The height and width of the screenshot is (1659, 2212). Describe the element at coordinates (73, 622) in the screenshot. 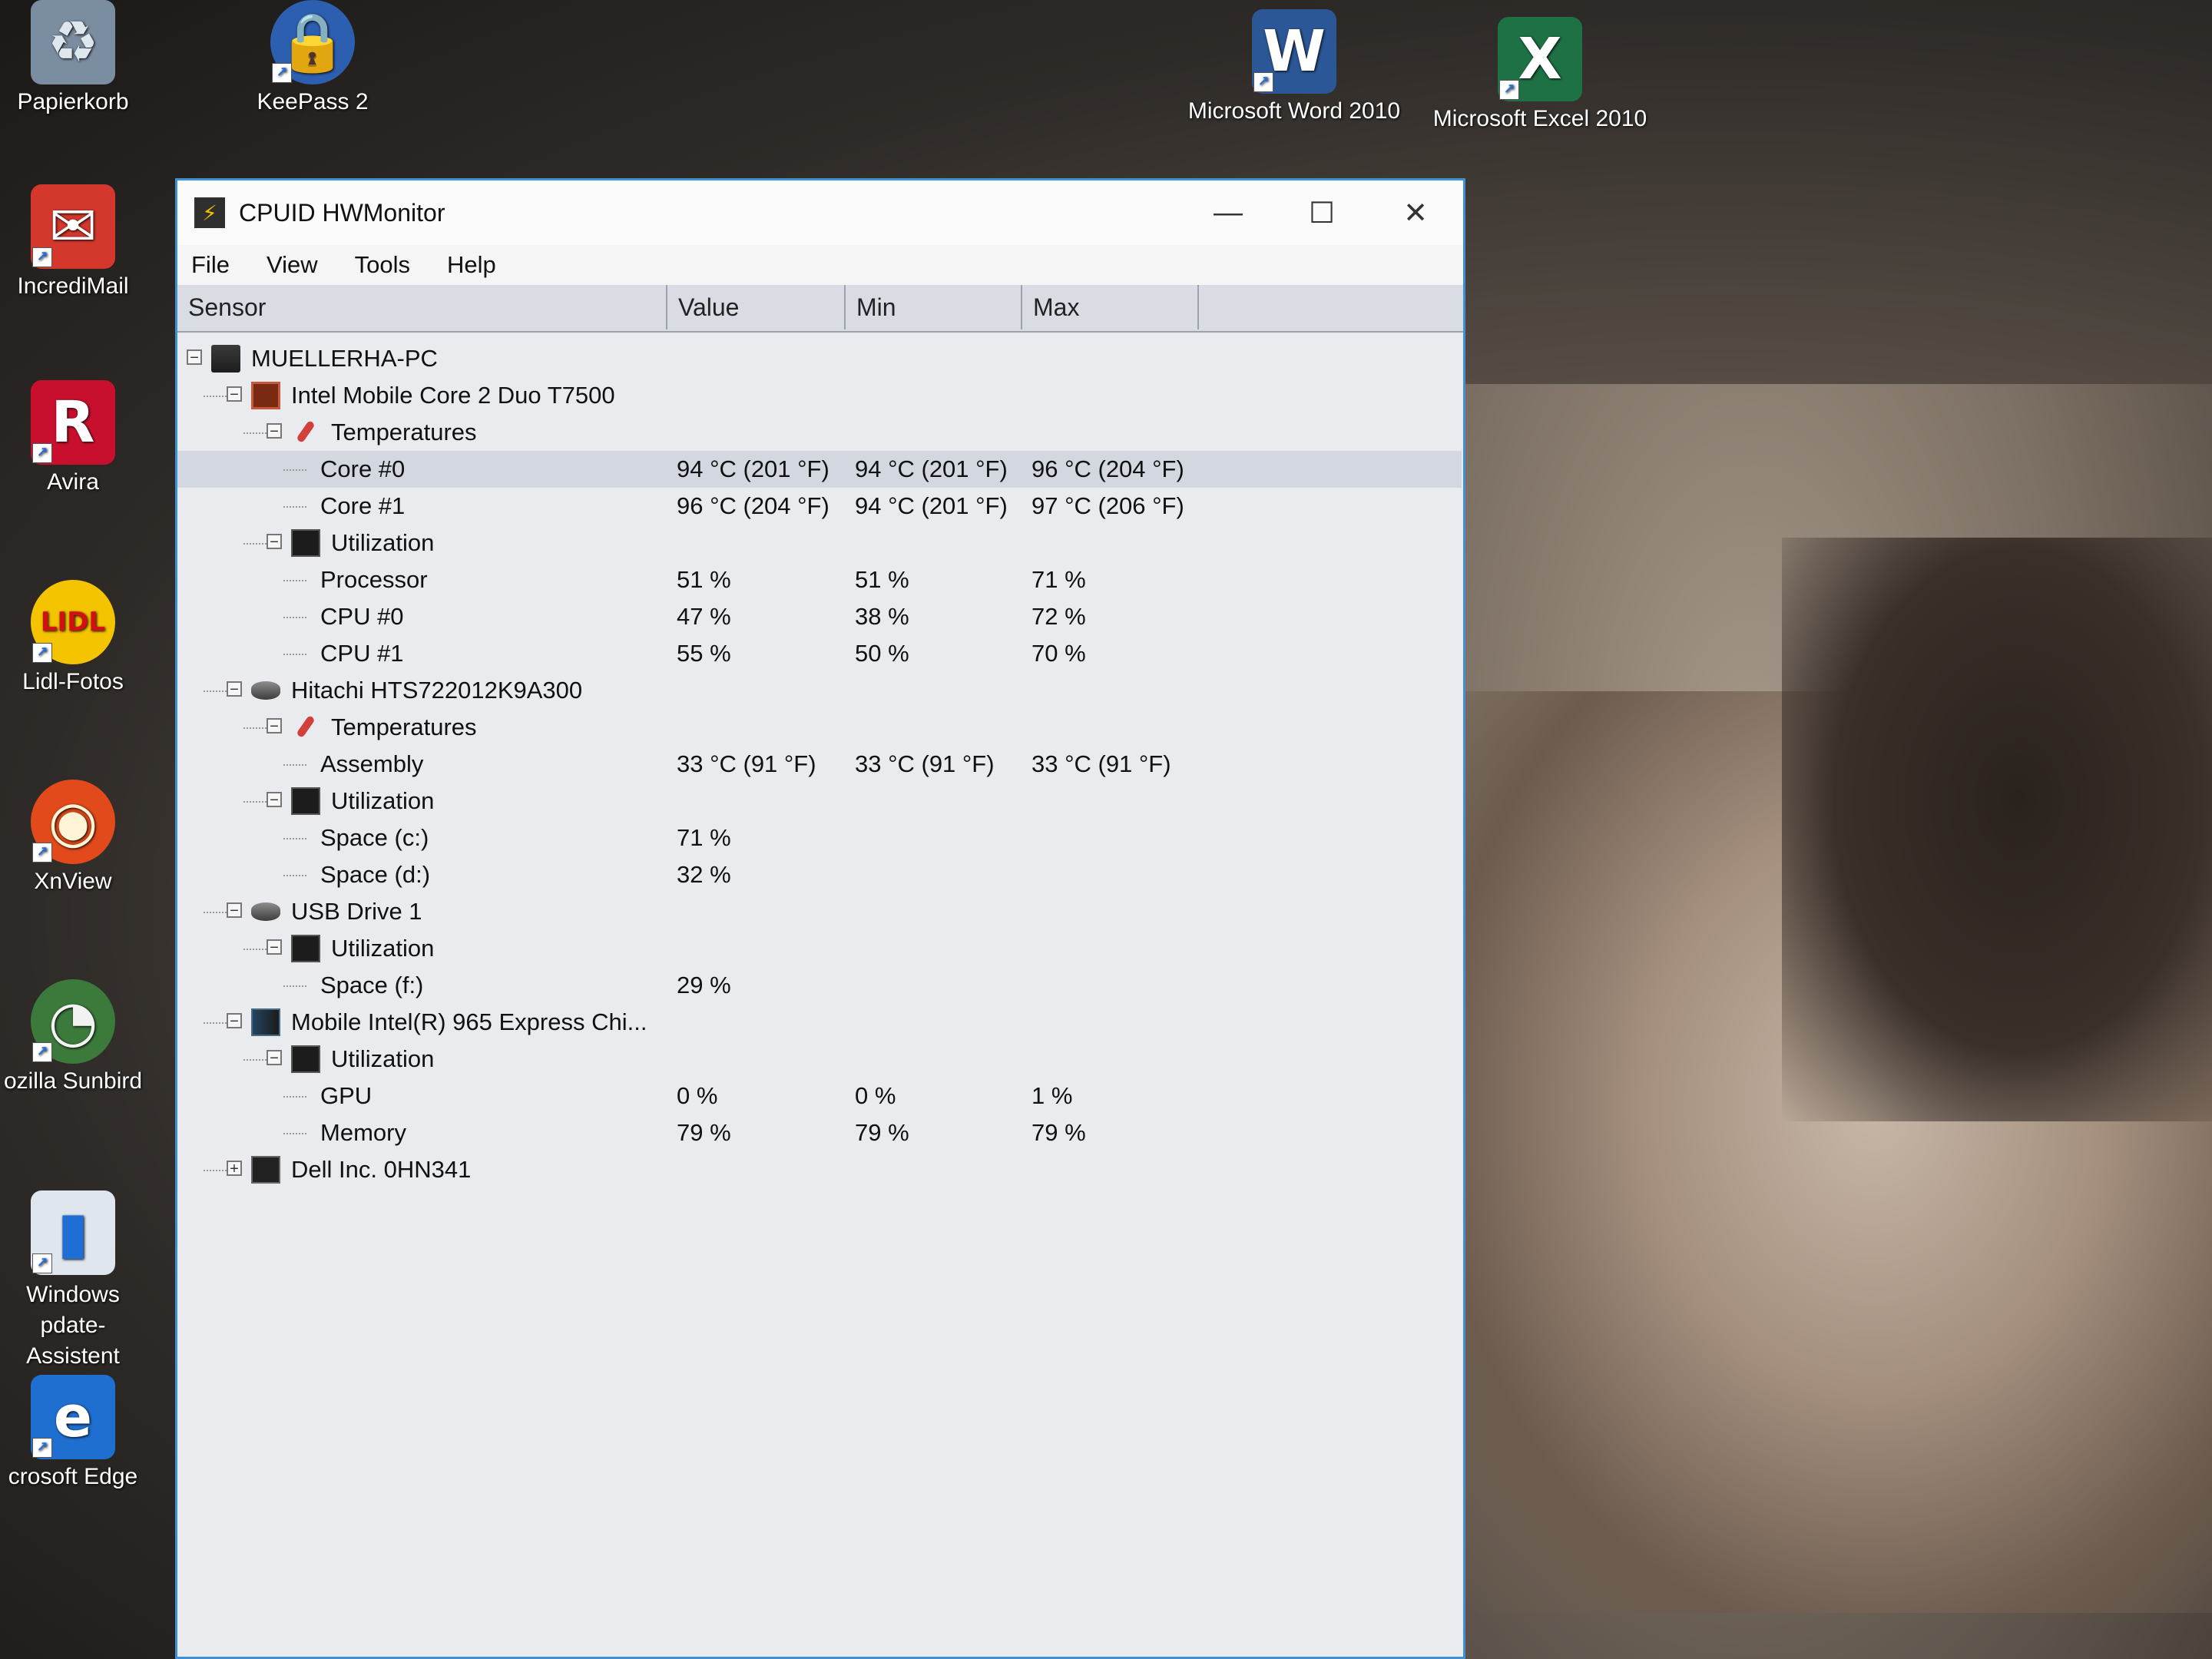

I see `lidl-icon: LIDL ↗` at that location.